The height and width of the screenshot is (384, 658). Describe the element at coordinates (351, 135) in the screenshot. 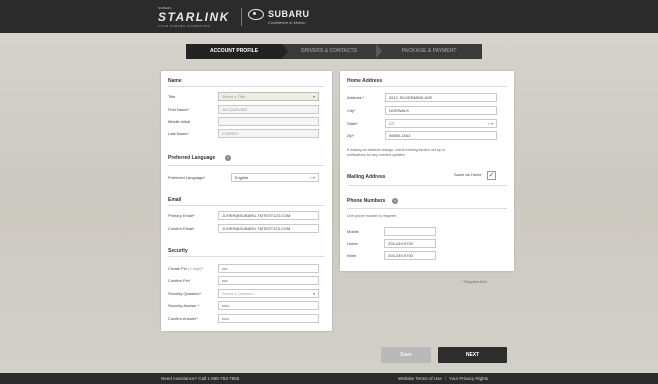

I see `zip-label: Zip*` at that location.